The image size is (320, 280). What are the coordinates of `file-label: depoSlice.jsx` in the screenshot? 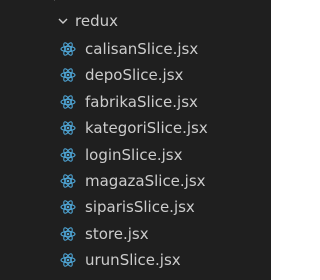 It's located at (134, 75).